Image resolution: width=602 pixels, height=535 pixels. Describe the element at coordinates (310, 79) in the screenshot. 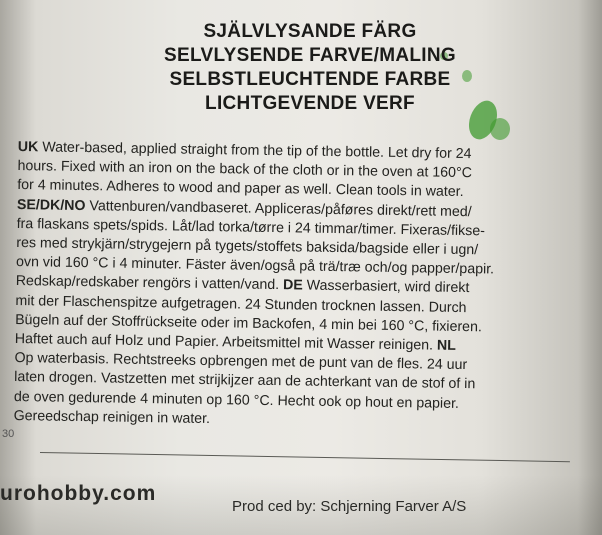

I see `heading-german: SELBSTLEUCHTENDE FARBE` at that location.